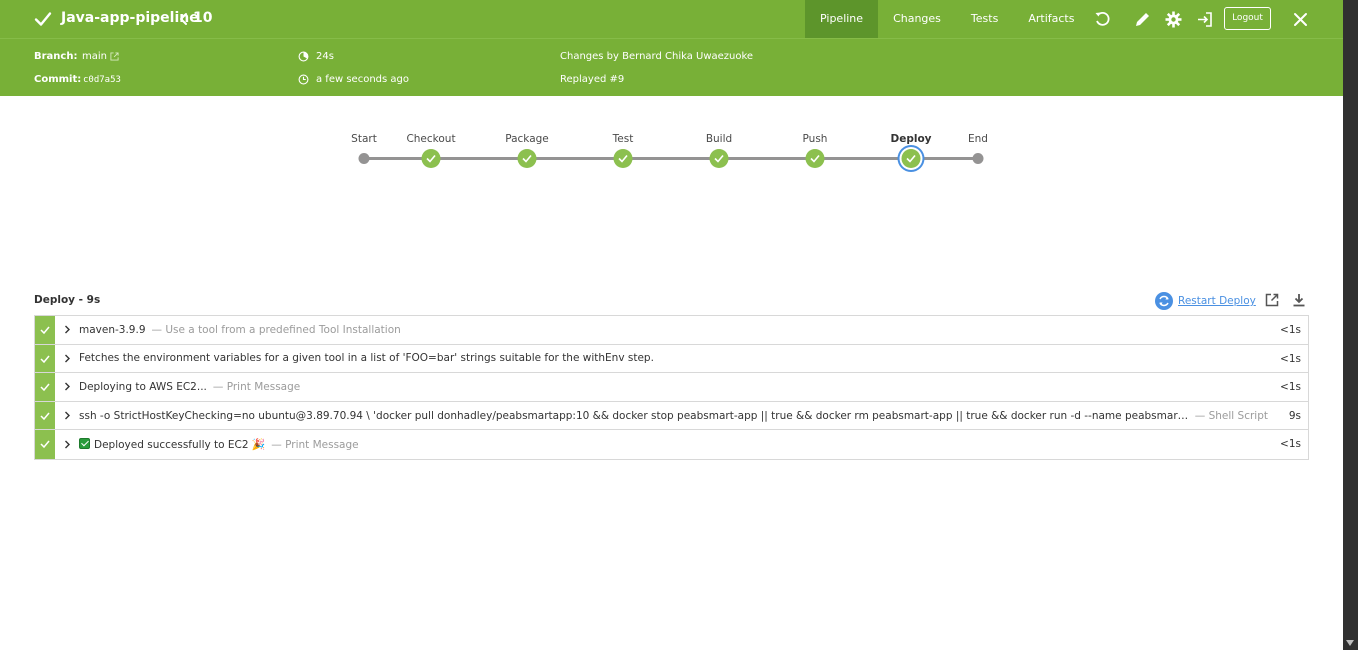  What do you see at coordinates (815, 139) in the screenshot?
I see `stage-label-push: Push` at bounding box center [815, 139].